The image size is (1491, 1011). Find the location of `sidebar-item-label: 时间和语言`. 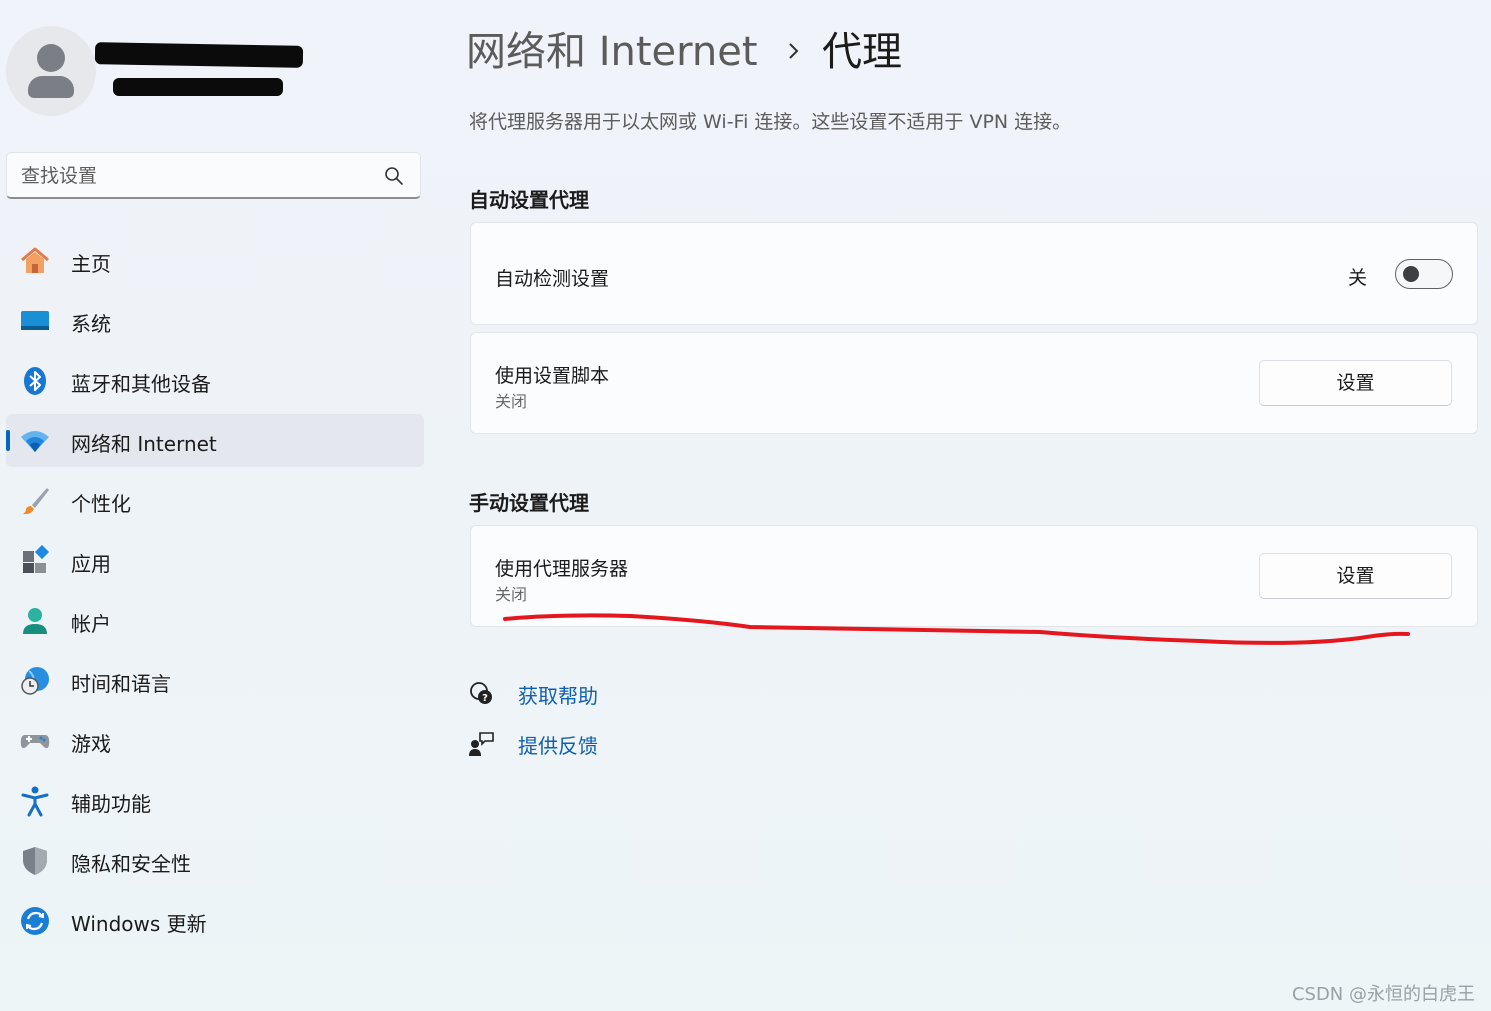

sidebar-item-label: 时间和语言 is located at coordinates (121, 684).